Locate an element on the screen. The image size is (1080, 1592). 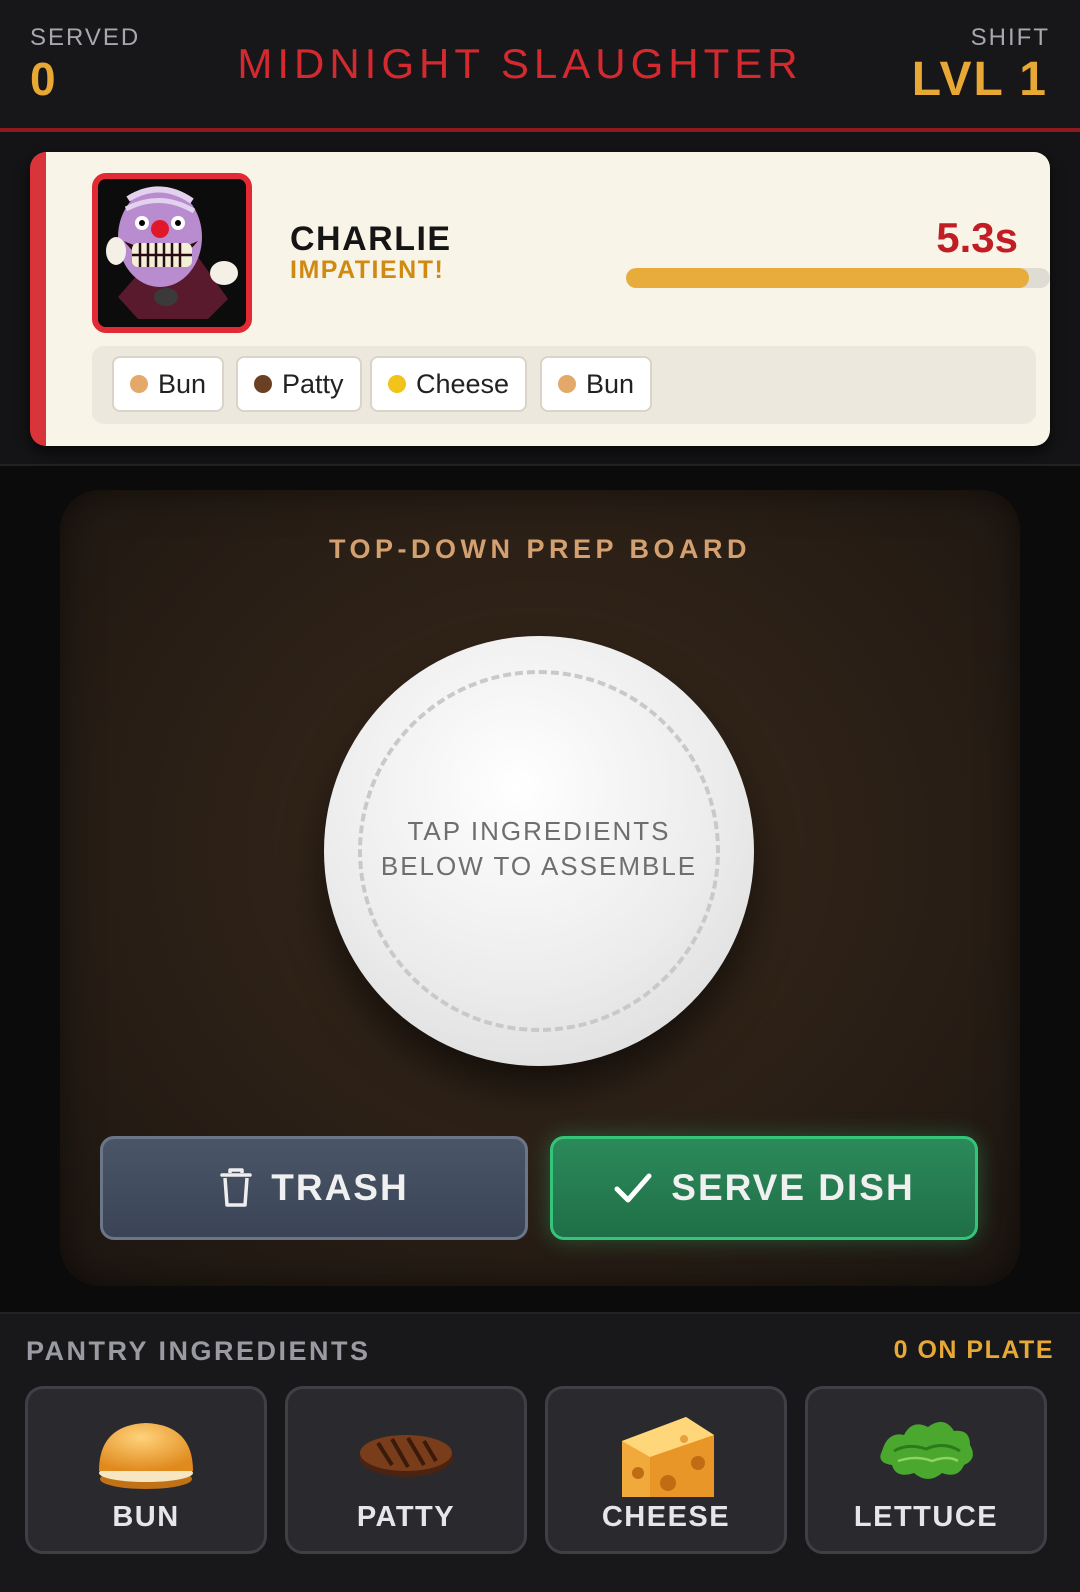
ingredient-bun: BUN is located at coordinates (146, 1470).